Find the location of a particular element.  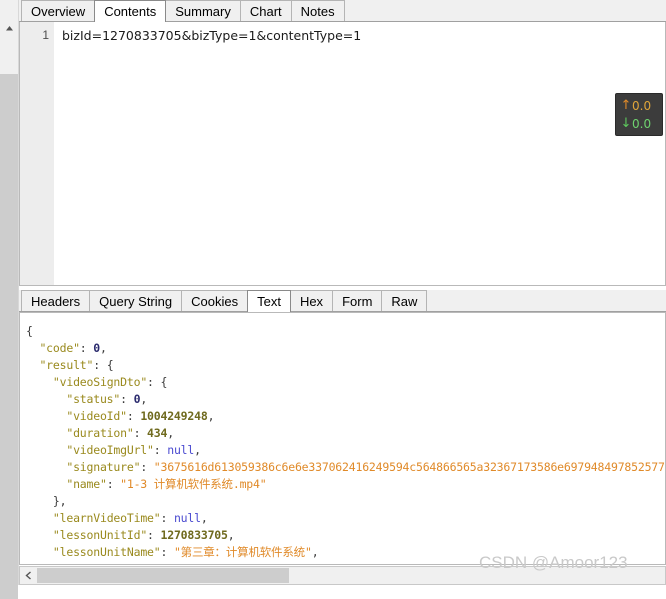

csdn-watermark: CSDN @Amoor123 is located at coordinates (553, 562).